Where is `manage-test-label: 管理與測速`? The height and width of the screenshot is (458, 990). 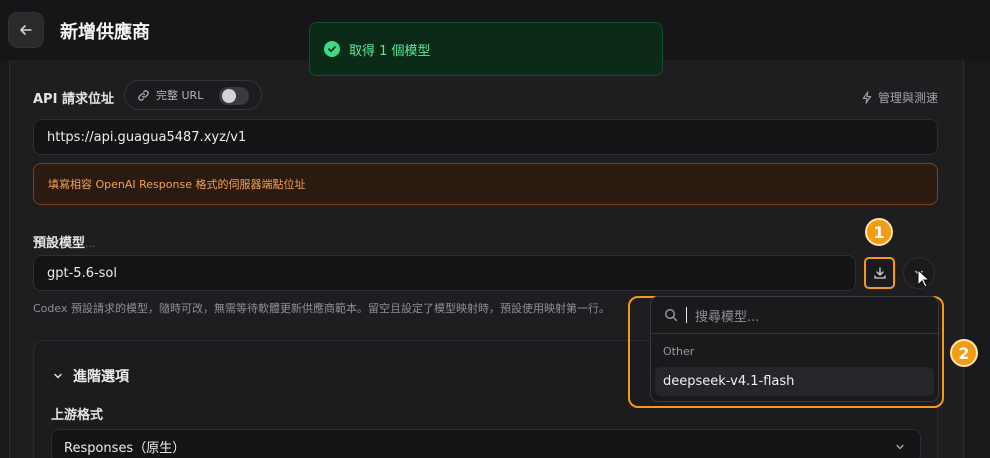
manage-test-label: 管理與測速 is located at coordinates (907, 98).